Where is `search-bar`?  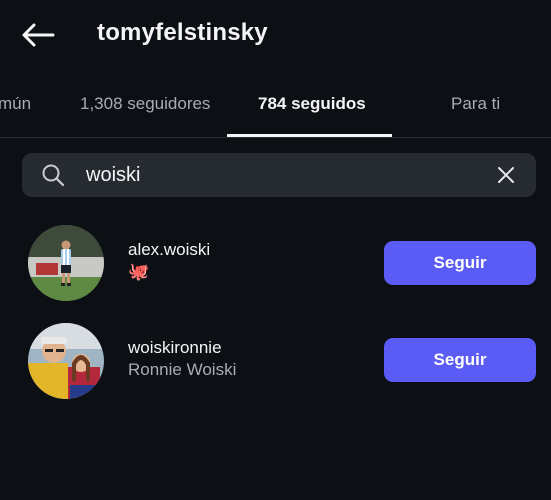
search-bar is located at coordinates (279, 175).